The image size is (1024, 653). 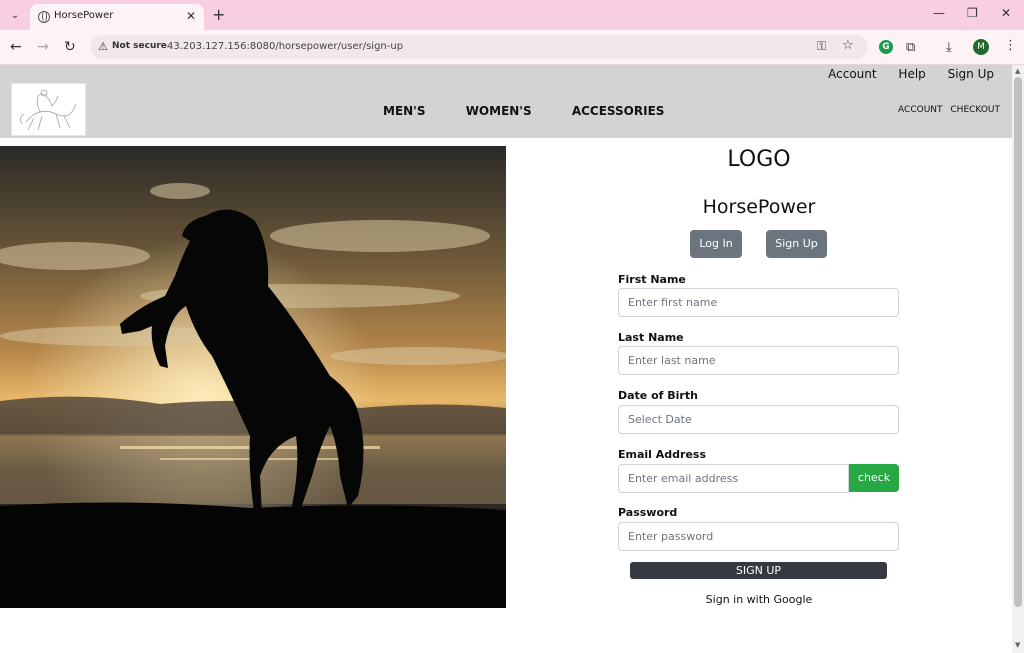 What do you see at coordinates (44, 17) in the screenshot?
I see `globe-icon` at bounding box center [44, 17].